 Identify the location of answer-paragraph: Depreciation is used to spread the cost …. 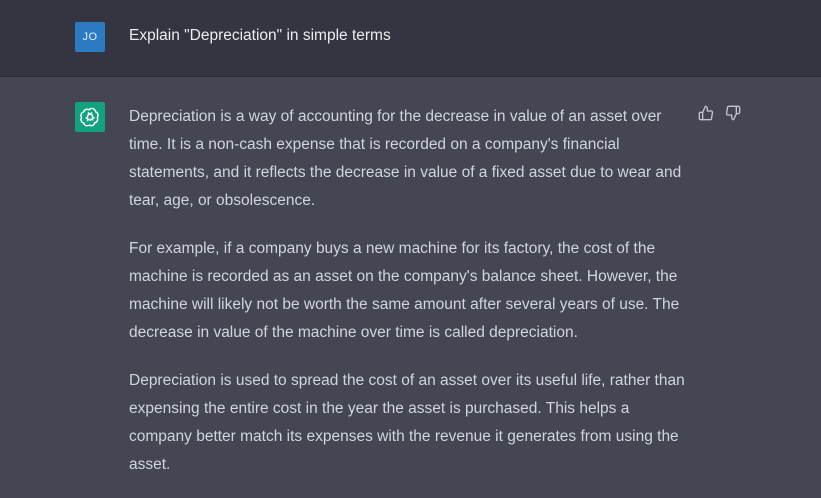
(407, 422).